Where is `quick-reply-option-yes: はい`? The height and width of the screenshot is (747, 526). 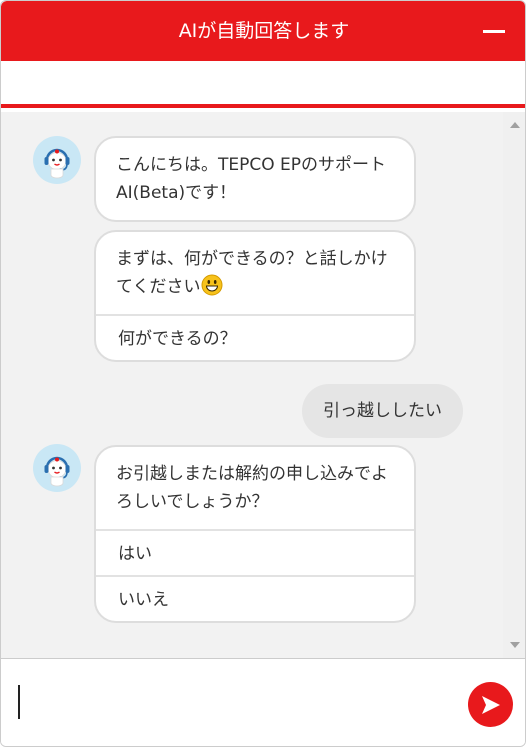 quick-reply-option-yes: はい is located at coordinates (255, 552).